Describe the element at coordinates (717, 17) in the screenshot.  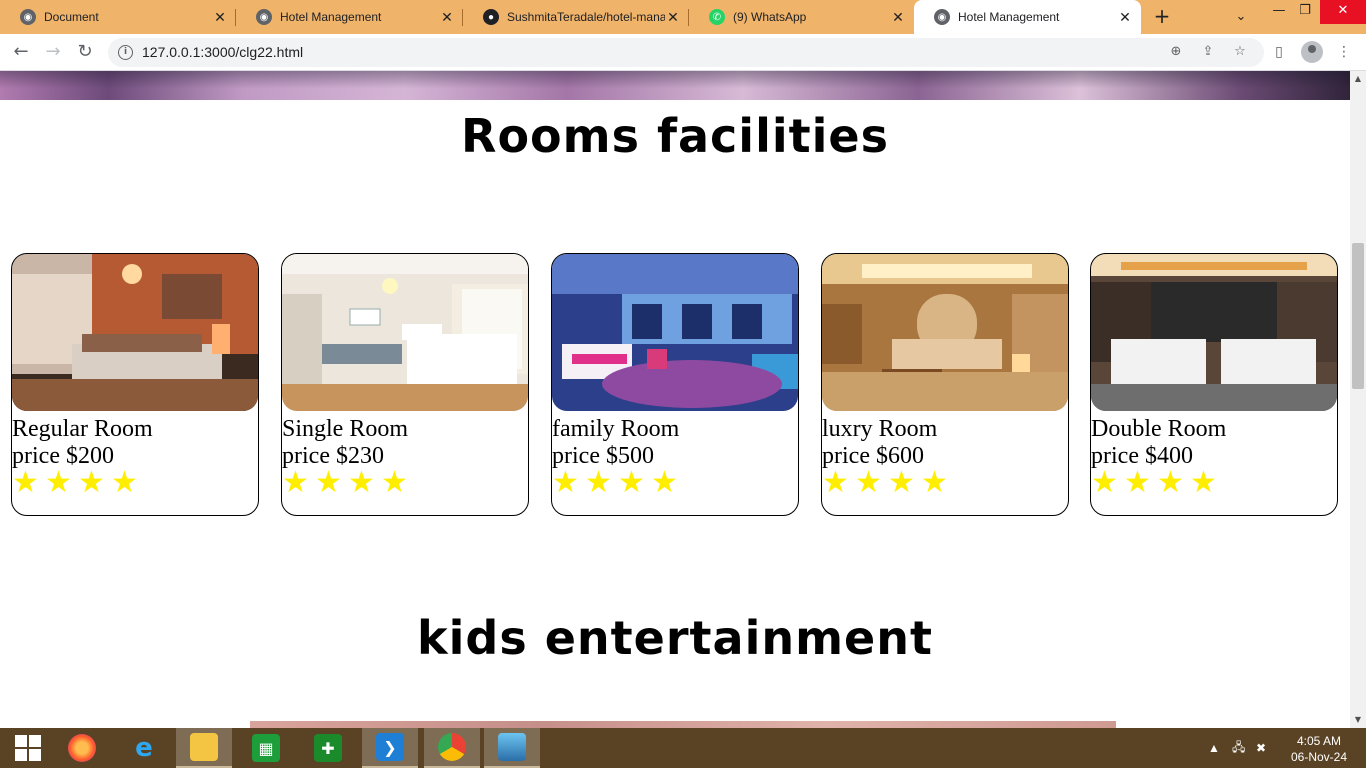
I see `whatsapp-icon: ✆` at that location.